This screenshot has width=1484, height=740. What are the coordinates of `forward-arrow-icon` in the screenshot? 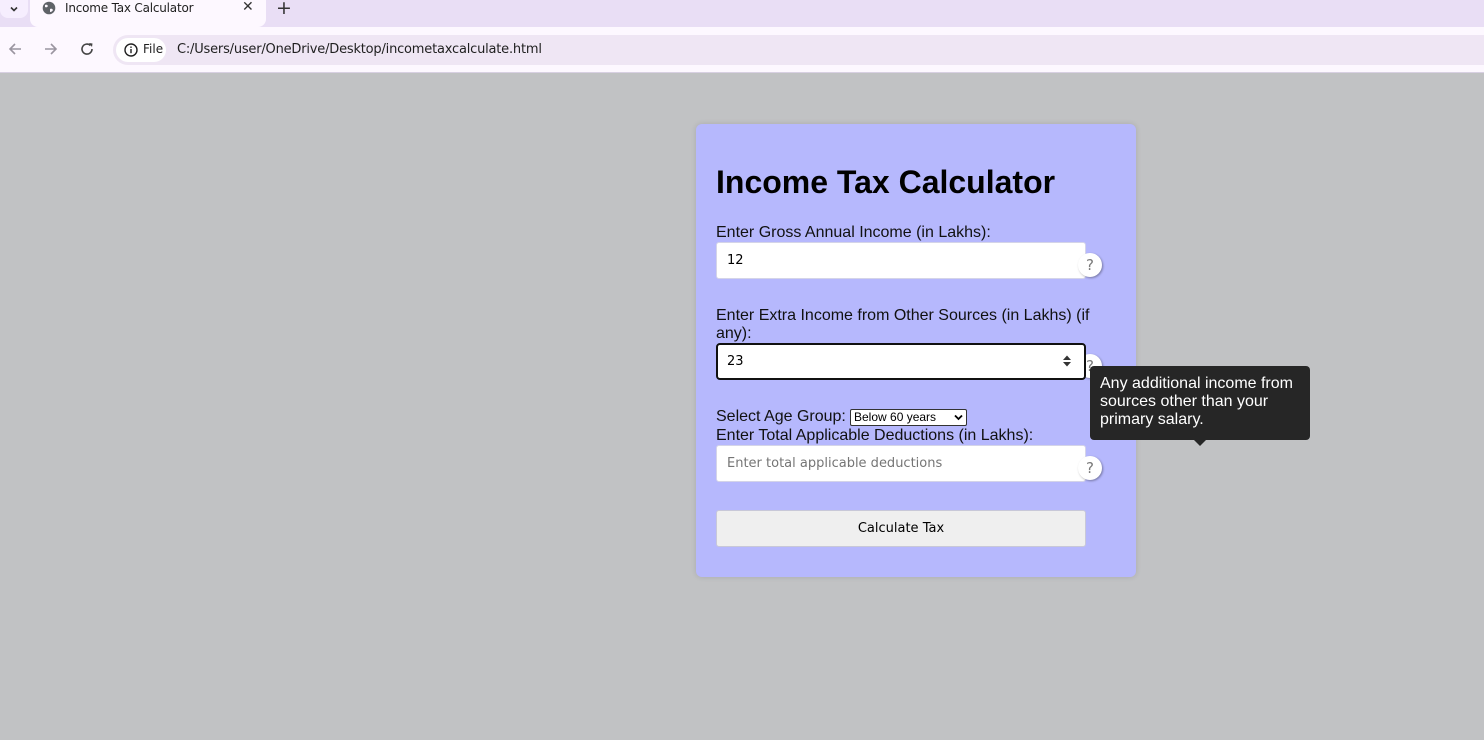 It's located at (51, 49).